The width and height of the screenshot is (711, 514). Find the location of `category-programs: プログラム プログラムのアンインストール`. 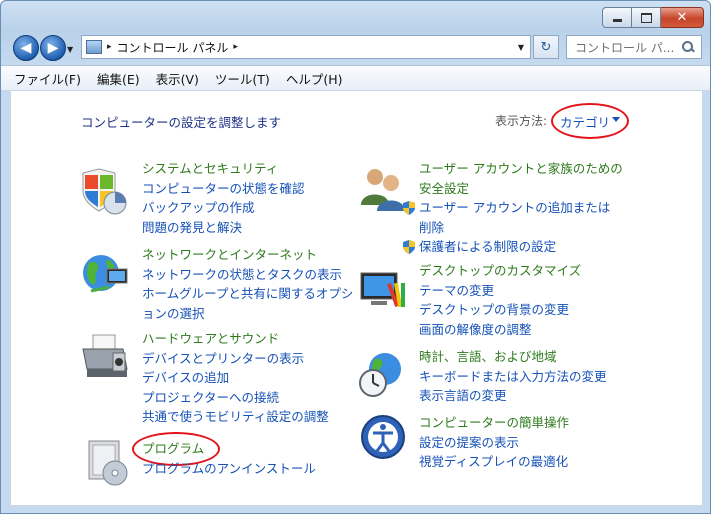

category-programs: プログラム プログラムのアンインストール is located at coordinates (229, 458).